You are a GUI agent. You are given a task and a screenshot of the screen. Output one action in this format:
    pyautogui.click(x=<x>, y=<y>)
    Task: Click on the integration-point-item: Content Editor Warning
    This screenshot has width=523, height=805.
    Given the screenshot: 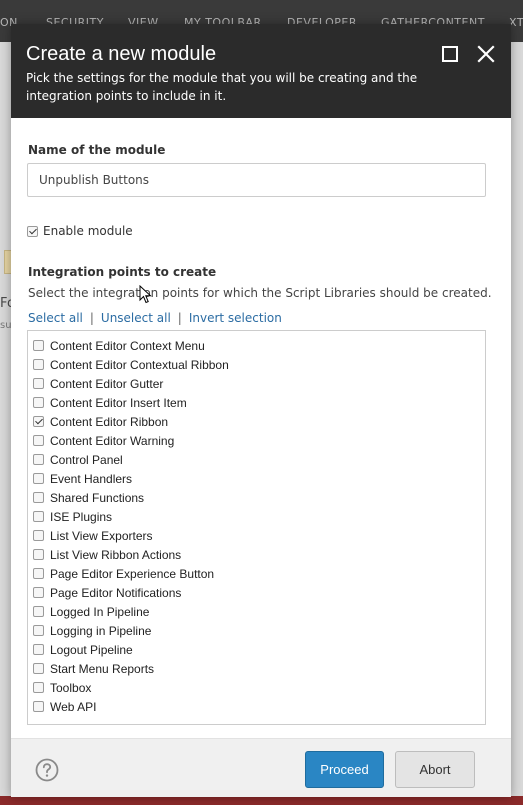 What is the action you would take?
    pyautogui.click(x=256, y=440)
    